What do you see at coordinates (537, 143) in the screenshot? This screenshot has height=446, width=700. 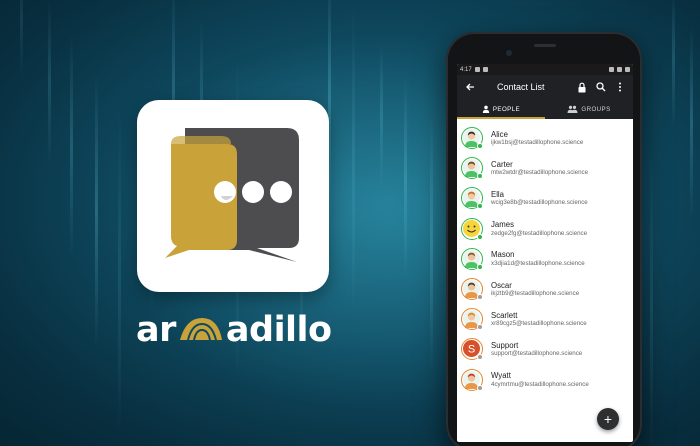 I see `contact-email: ijkw1bsj@testadillophone.science` at bounding box center [537, 143].